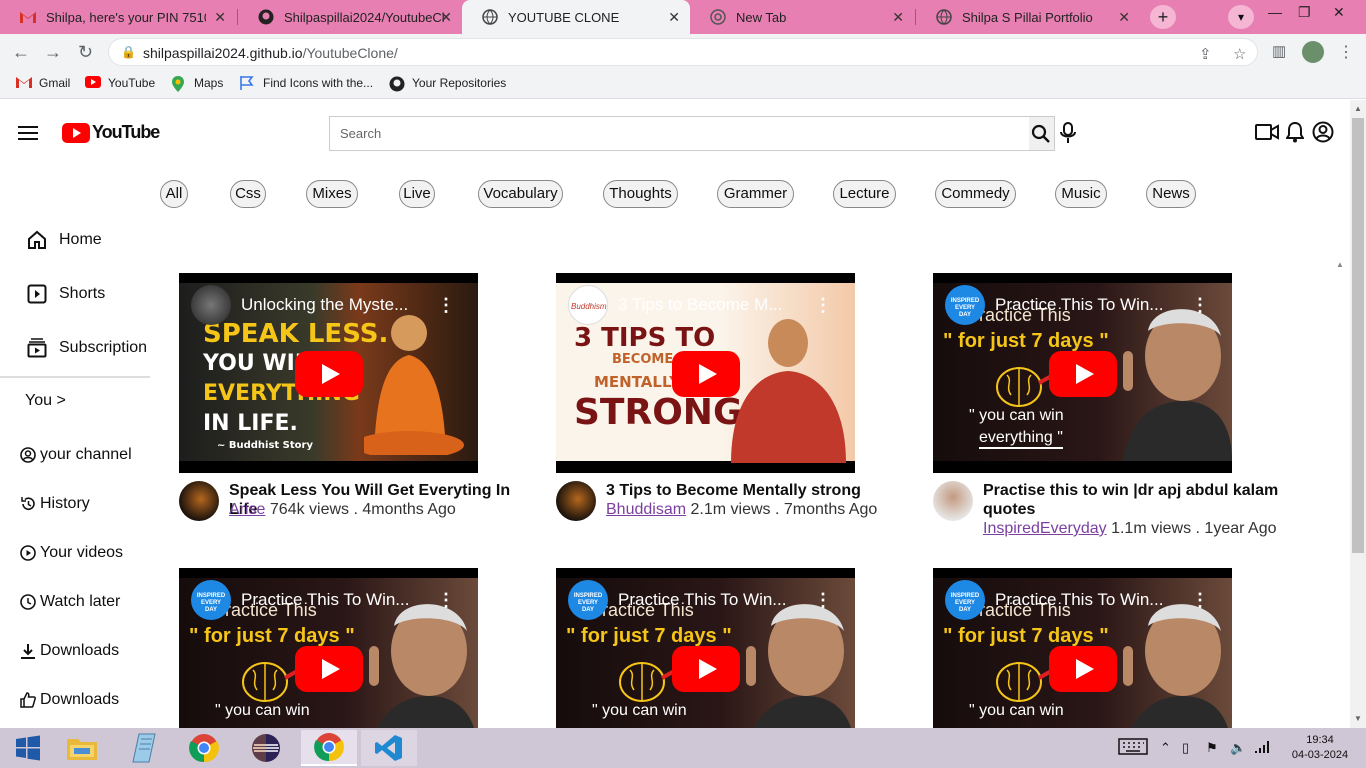 Image resolution: width=1366 pixels, height=768 pixels. What do you see at coordinates (118, 17) in the screenshot?
I see `tab-gmail: Shilpa, here's your PIN 751026 ✕` at bounding box center [118, 17].